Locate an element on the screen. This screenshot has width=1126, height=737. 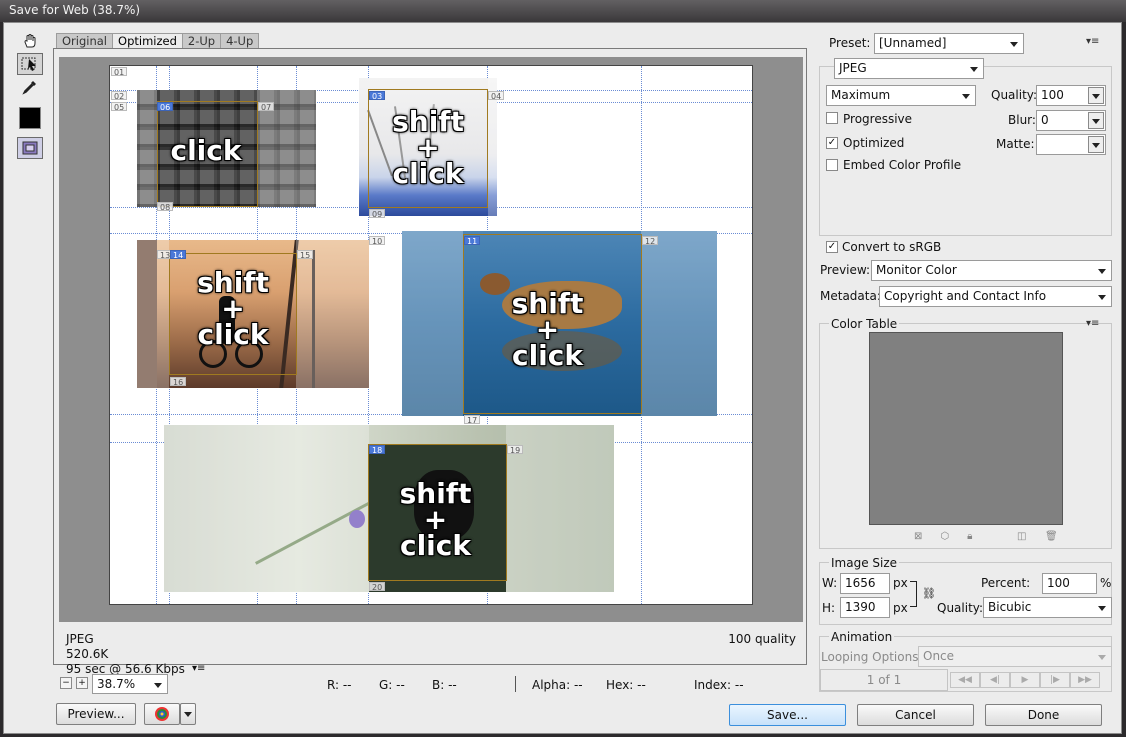
tab-original: Original is located at coordinates (85, 41).